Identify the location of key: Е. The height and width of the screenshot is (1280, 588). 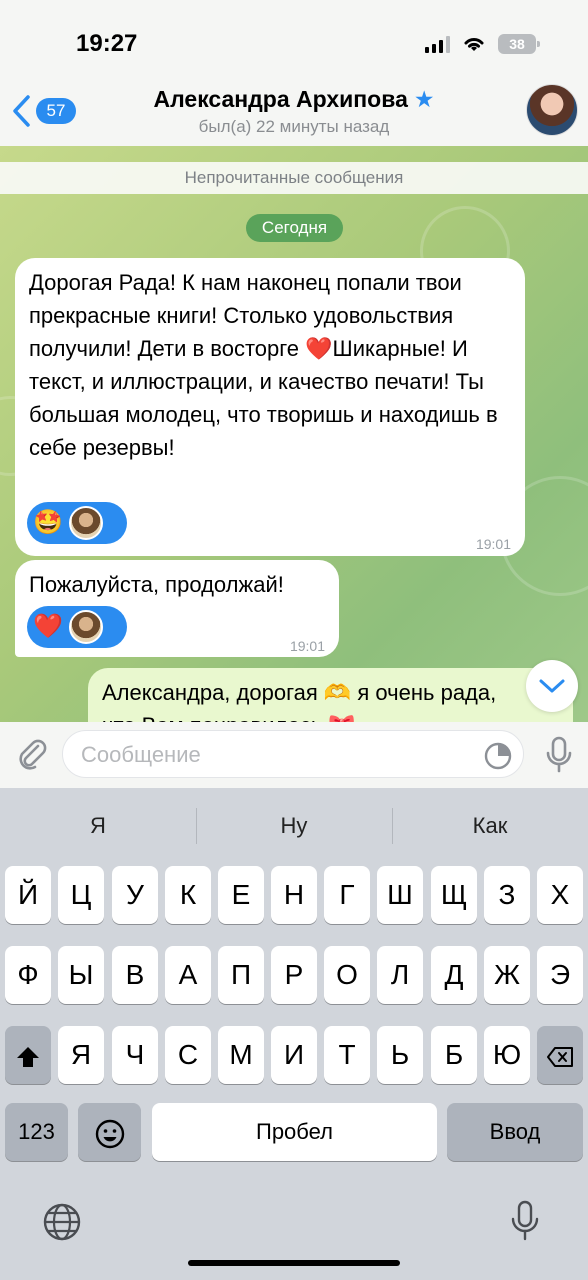
(241, 895).